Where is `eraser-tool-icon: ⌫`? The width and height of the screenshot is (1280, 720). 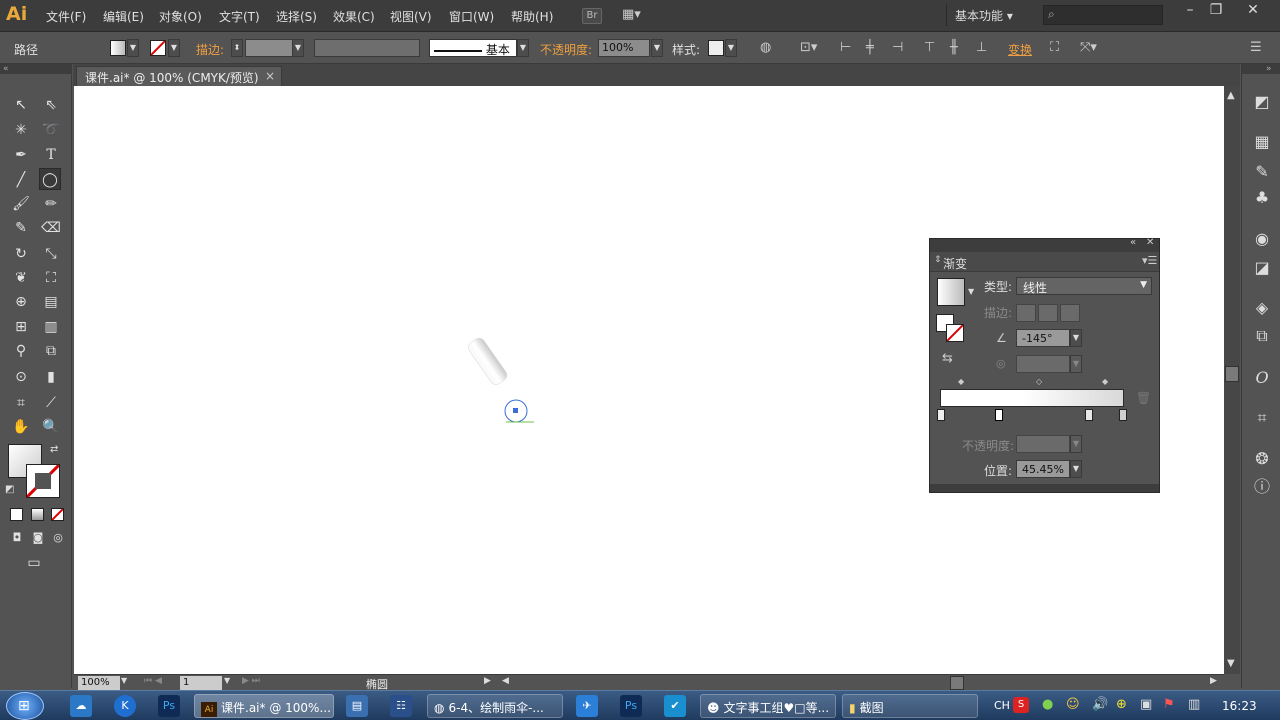
eraser-tool-icon: ⌫ is located at coordinates (51, 228).